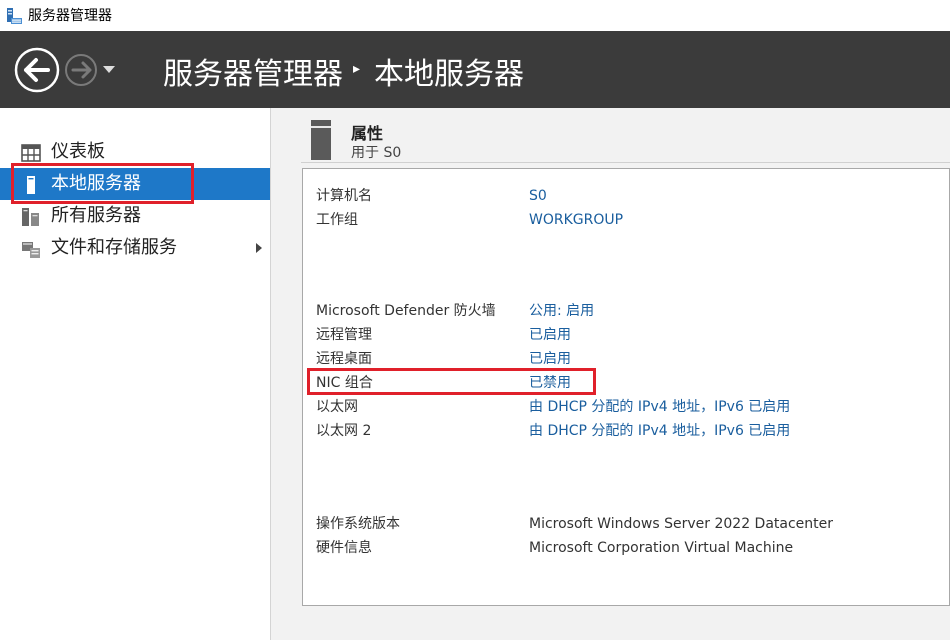  Describe the element at coordinates (253, 71) in the screenshot. I see `breadcrumb-root: 服务器管理器` at that location.